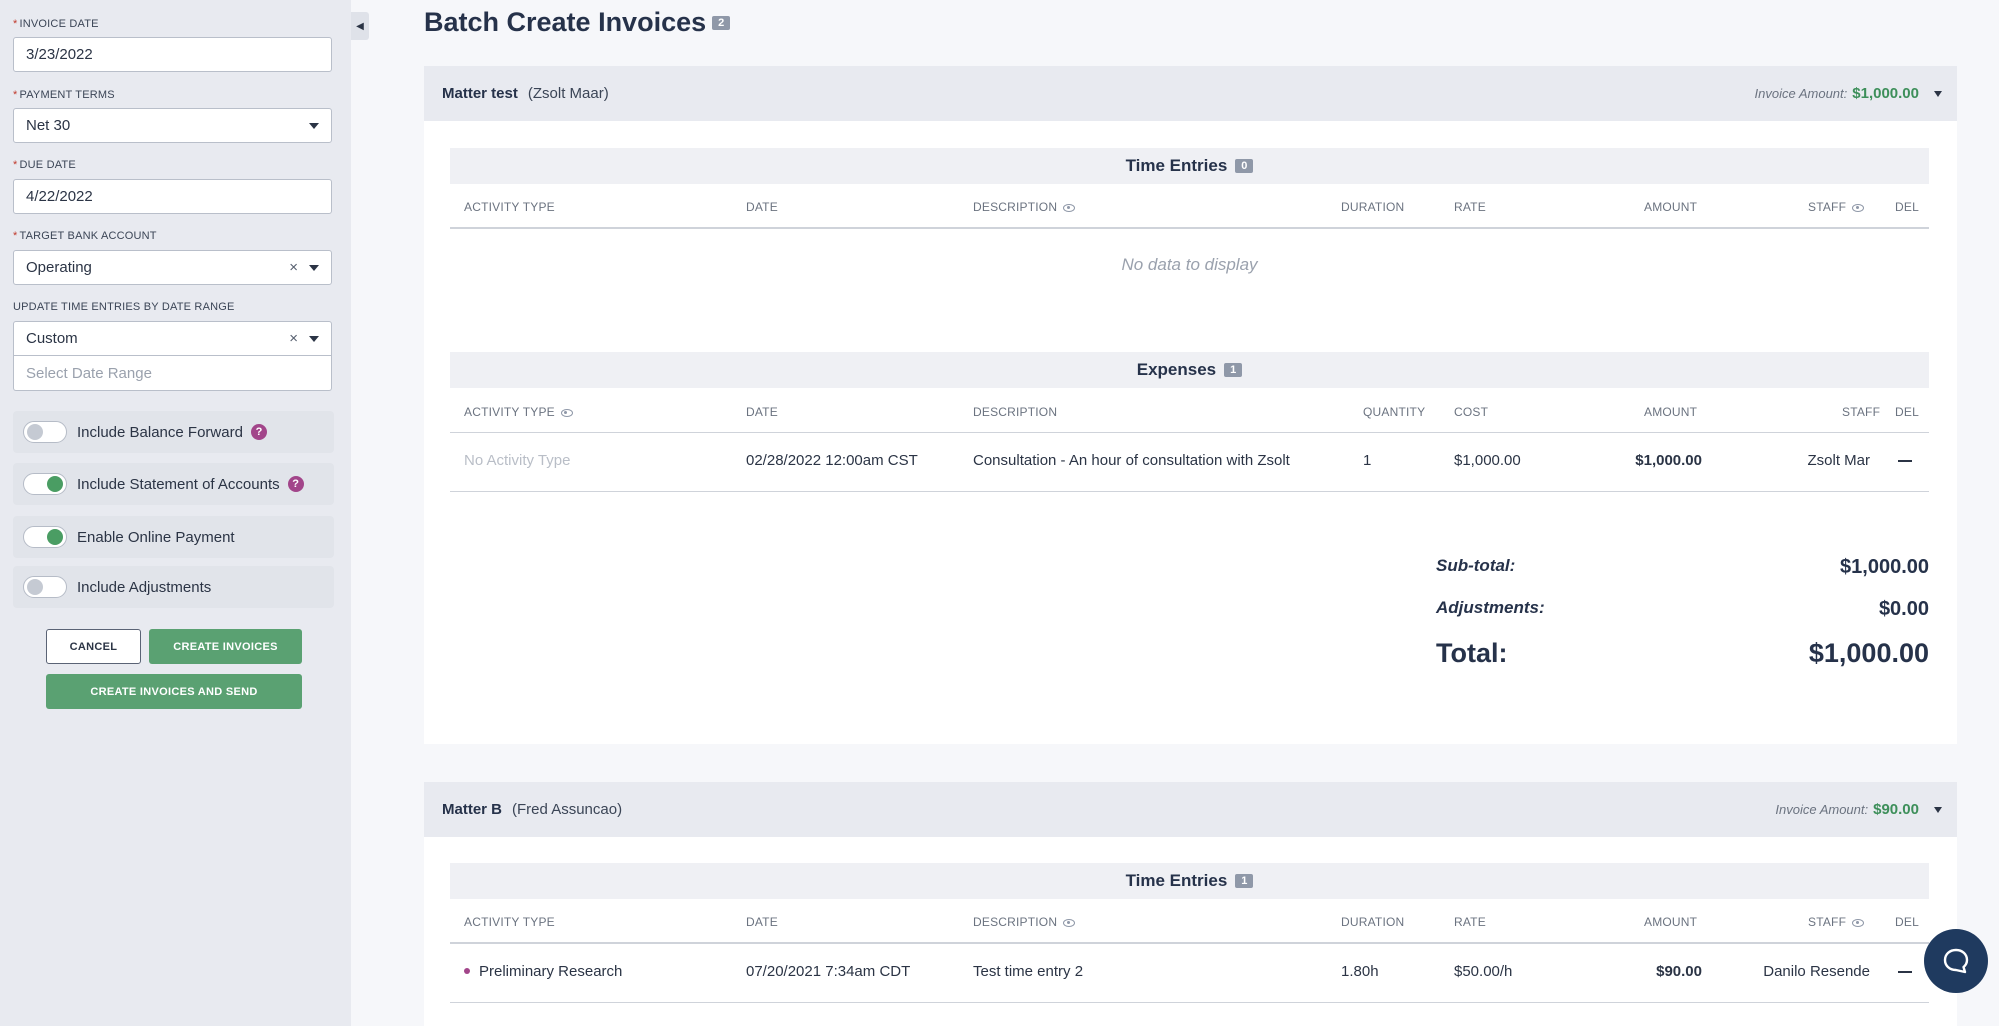 The height and width of the screenshot is (1026, 1999). What do you see at coordinates (93, 646) in the screenshot?
I see `cancel-button: CANCEL` at bounding box center [93, 646].